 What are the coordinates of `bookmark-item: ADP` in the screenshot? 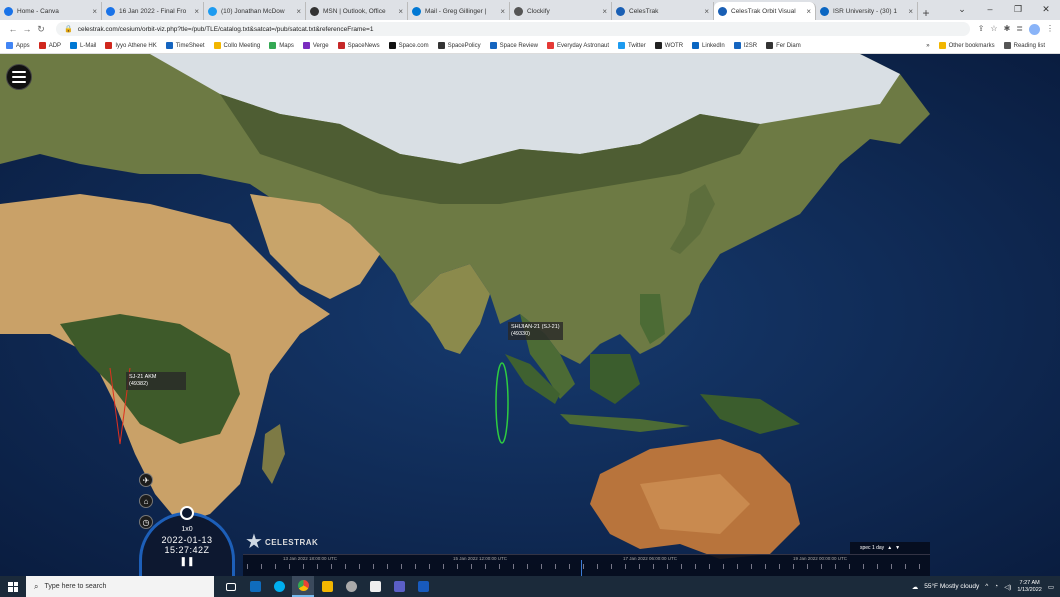 It's located at (49, 45).